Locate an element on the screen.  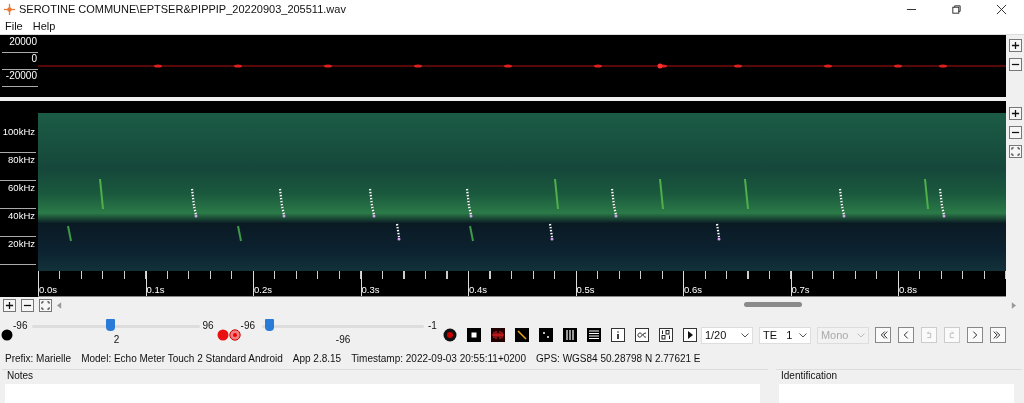
play-icon is located at coordinates (689, 335).